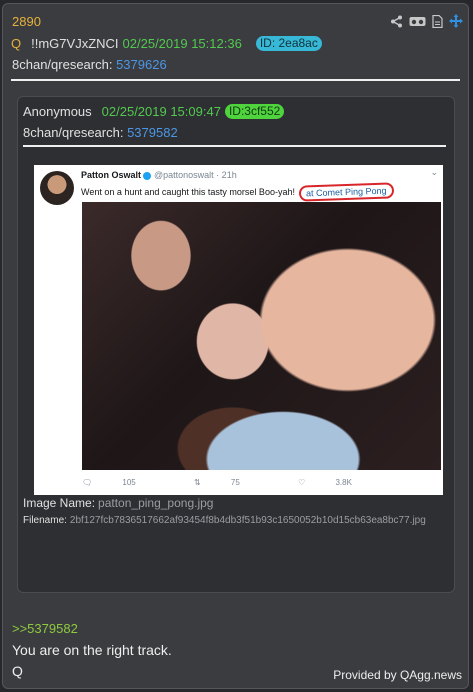 The width and height of the screenshot is (473, 692). I want to click on provided-by-footer: Provided by QAgg.news, so click(397, 675).